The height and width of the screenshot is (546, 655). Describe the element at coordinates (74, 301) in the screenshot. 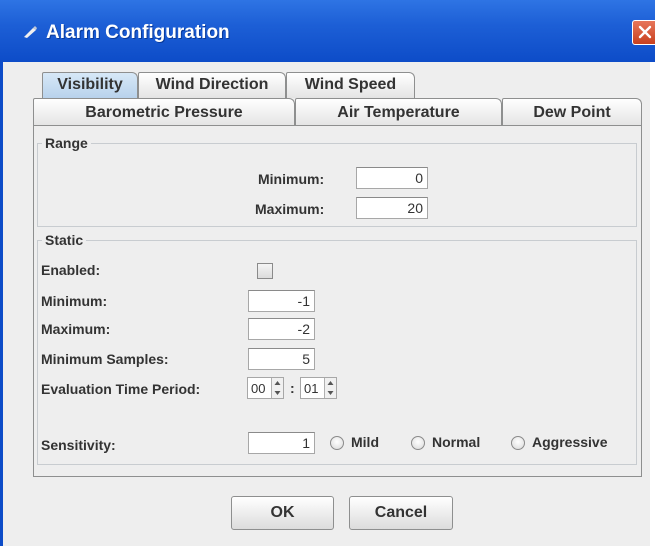

I see `static-minimum-label: Minimum:` at that location.